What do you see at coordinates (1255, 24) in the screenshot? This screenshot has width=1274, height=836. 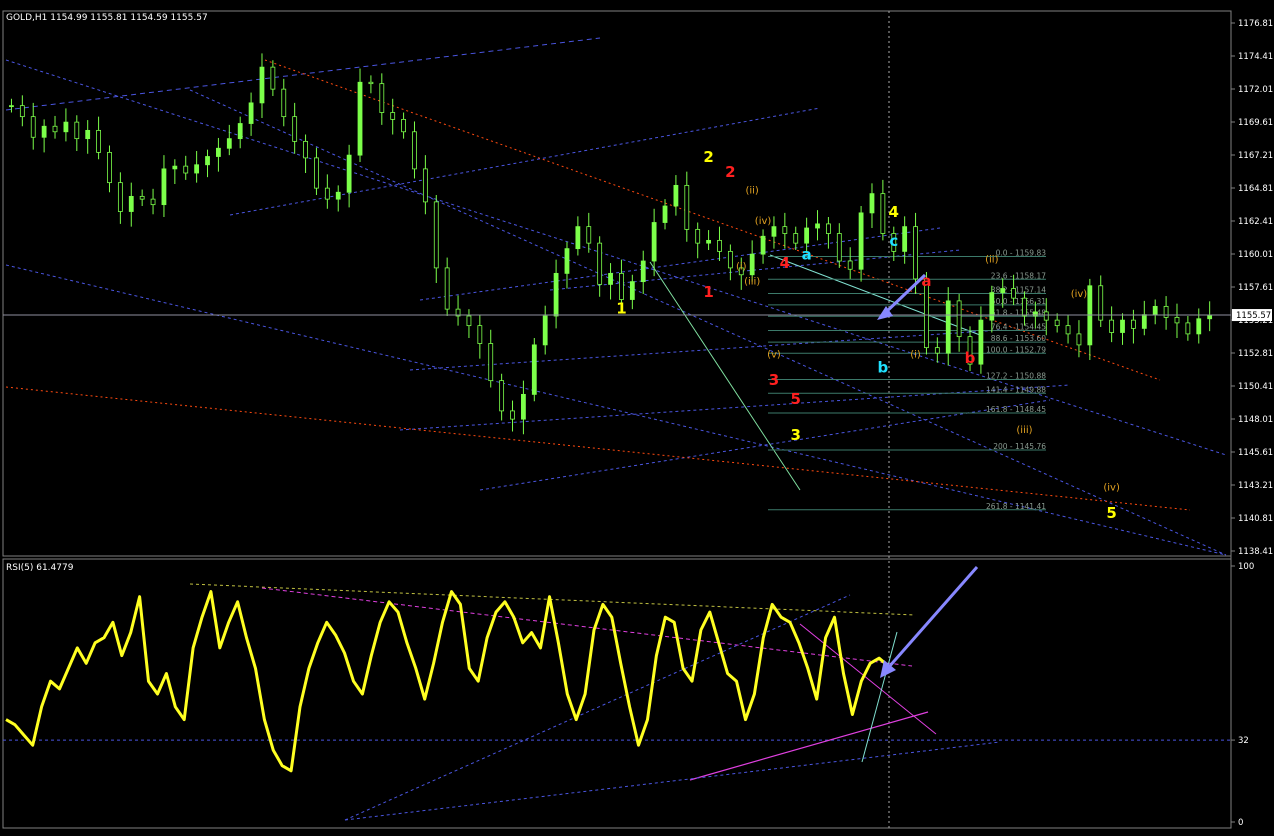 I see `price-tick-label: 1176.81` at bounding box center [1255, 24].